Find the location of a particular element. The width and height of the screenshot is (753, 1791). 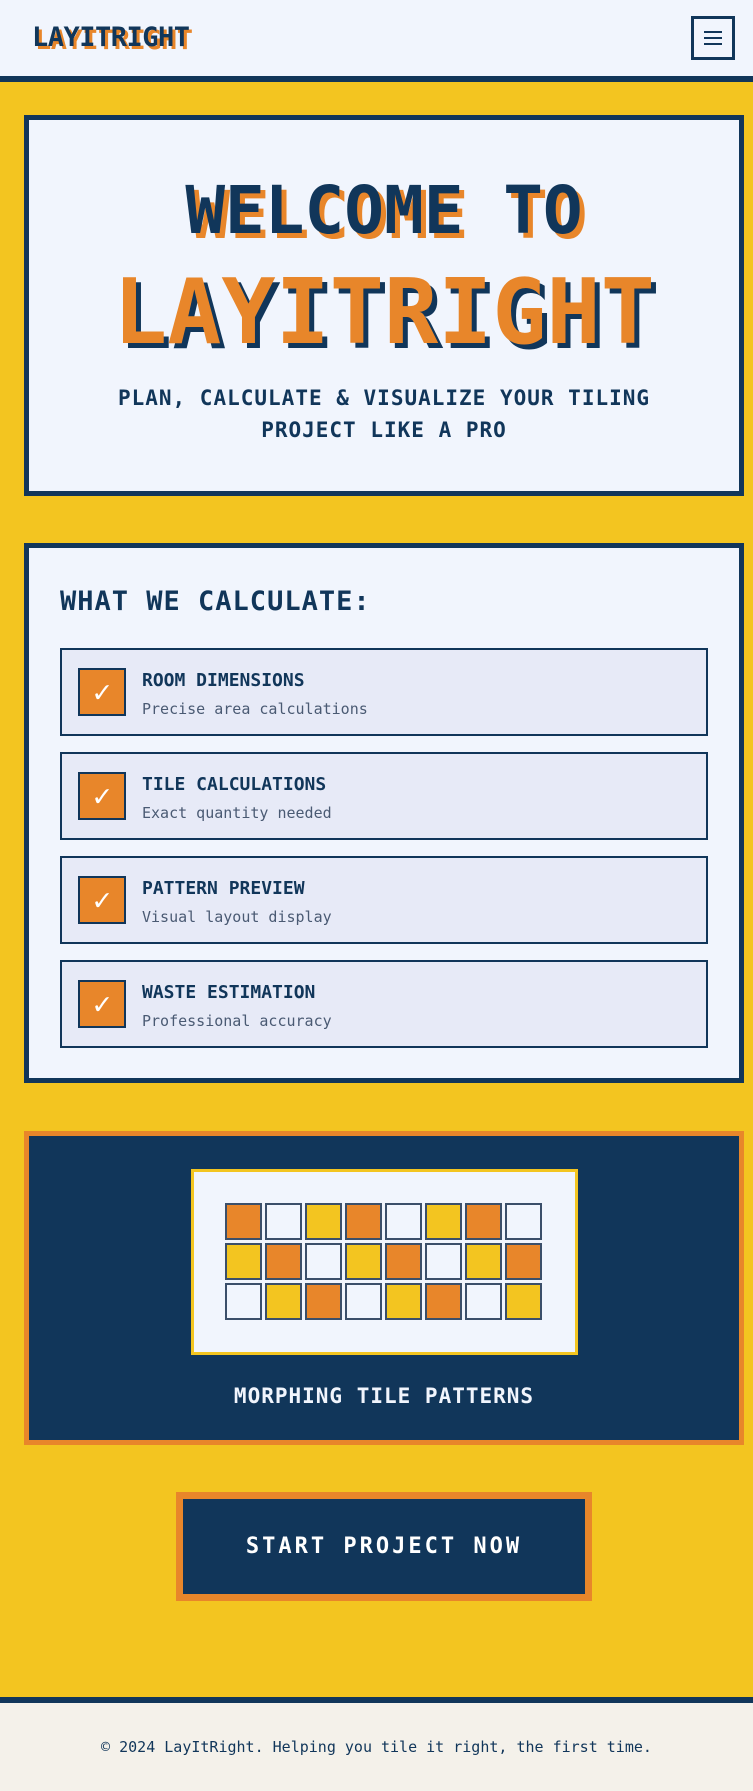

menu-button is located at coordinates (713, 38).